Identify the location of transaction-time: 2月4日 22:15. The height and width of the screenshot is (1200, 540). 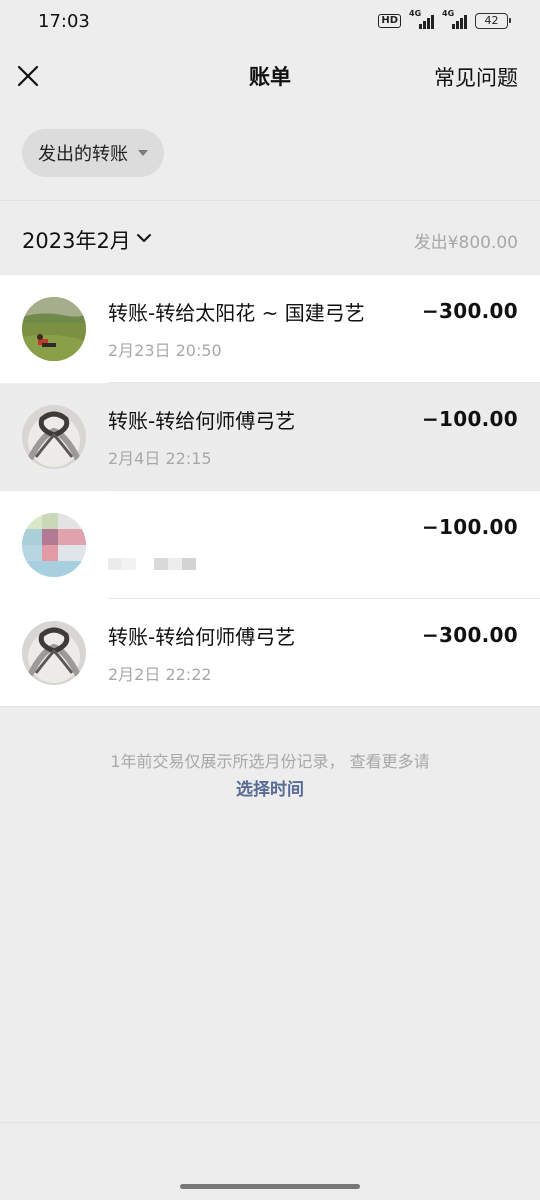
(160, 458).